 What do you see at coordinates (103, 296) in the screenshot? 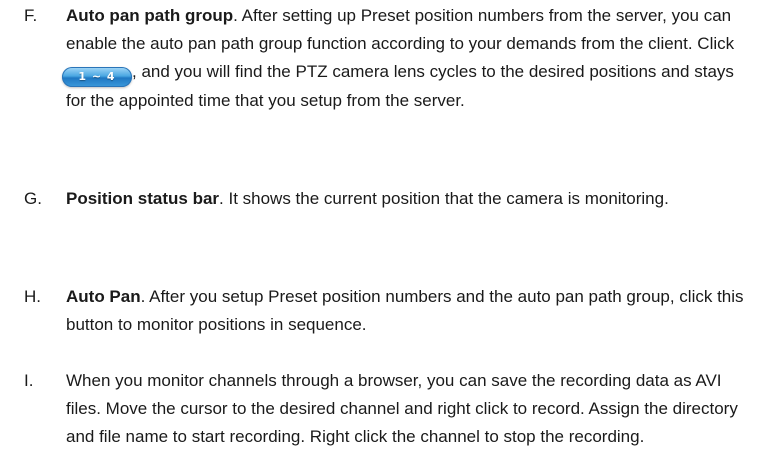
I see `item-title: Auto Pan` at bounding box center [103, 296].